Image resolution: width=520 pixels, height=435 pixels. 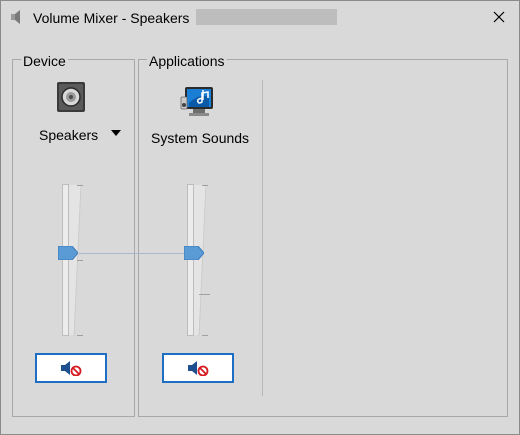 What do you see at coordinates (200, 102) in the screenshot?
I see `system-sounds-icon` at bounding box center [200, 102].